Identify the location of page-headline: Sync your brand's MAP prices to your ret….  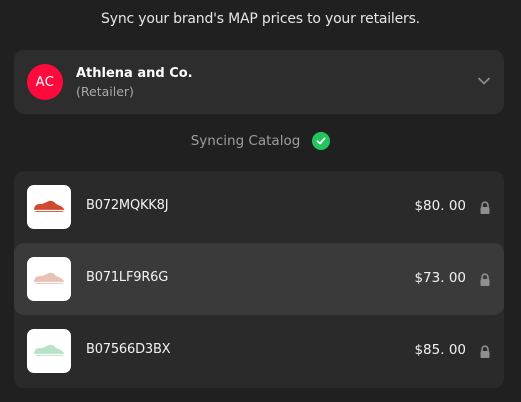
(260, 19).